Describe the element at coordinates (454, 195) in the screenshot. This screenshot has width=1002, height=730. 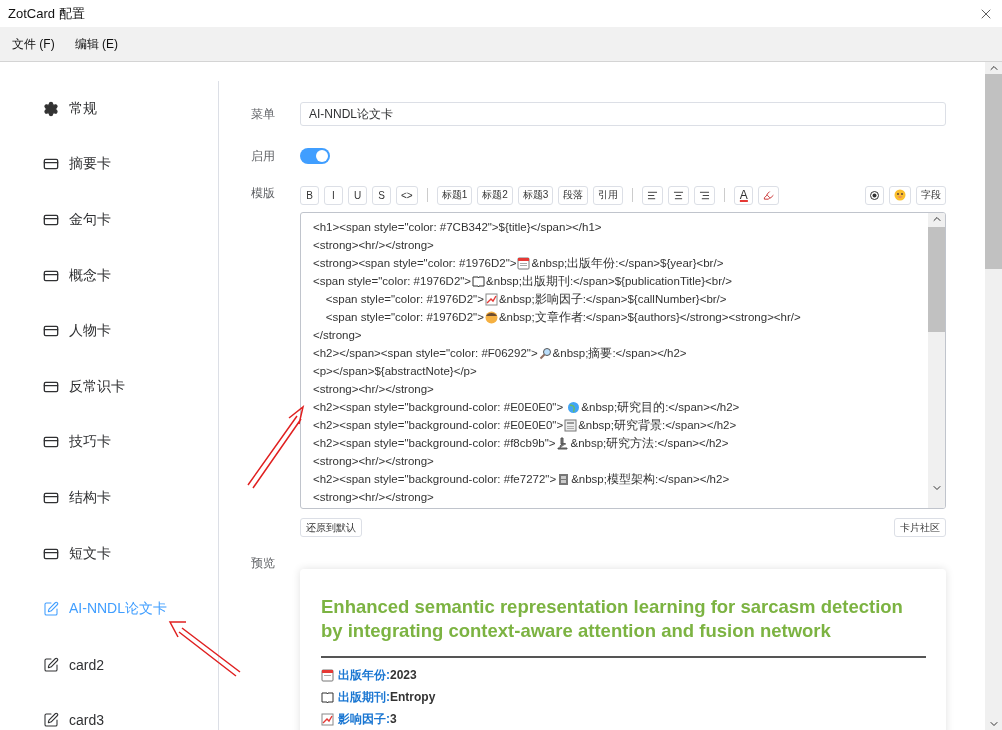
I see `toolbar-button: 标题1` at that location.